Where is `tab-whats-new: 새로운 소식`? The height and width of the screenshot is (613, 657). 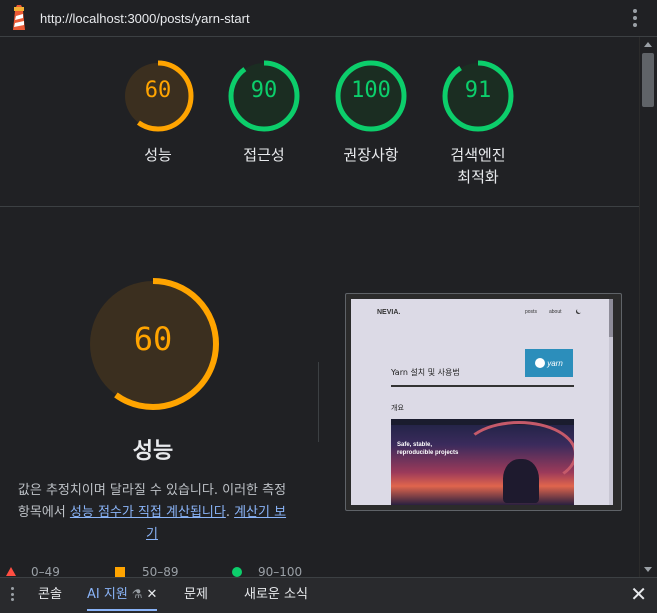 tab-whats-new: 새로운 소식 is located at coordinates (276, 594).